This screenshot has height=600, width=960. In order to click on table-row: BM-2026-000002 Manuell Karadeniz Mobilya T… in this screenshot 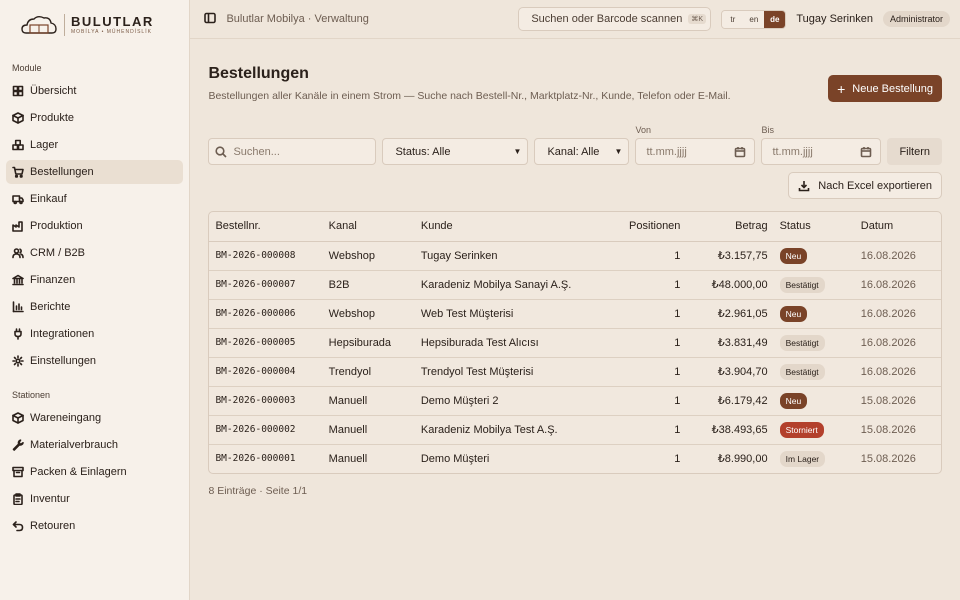, I will do `click(575, 430)`.